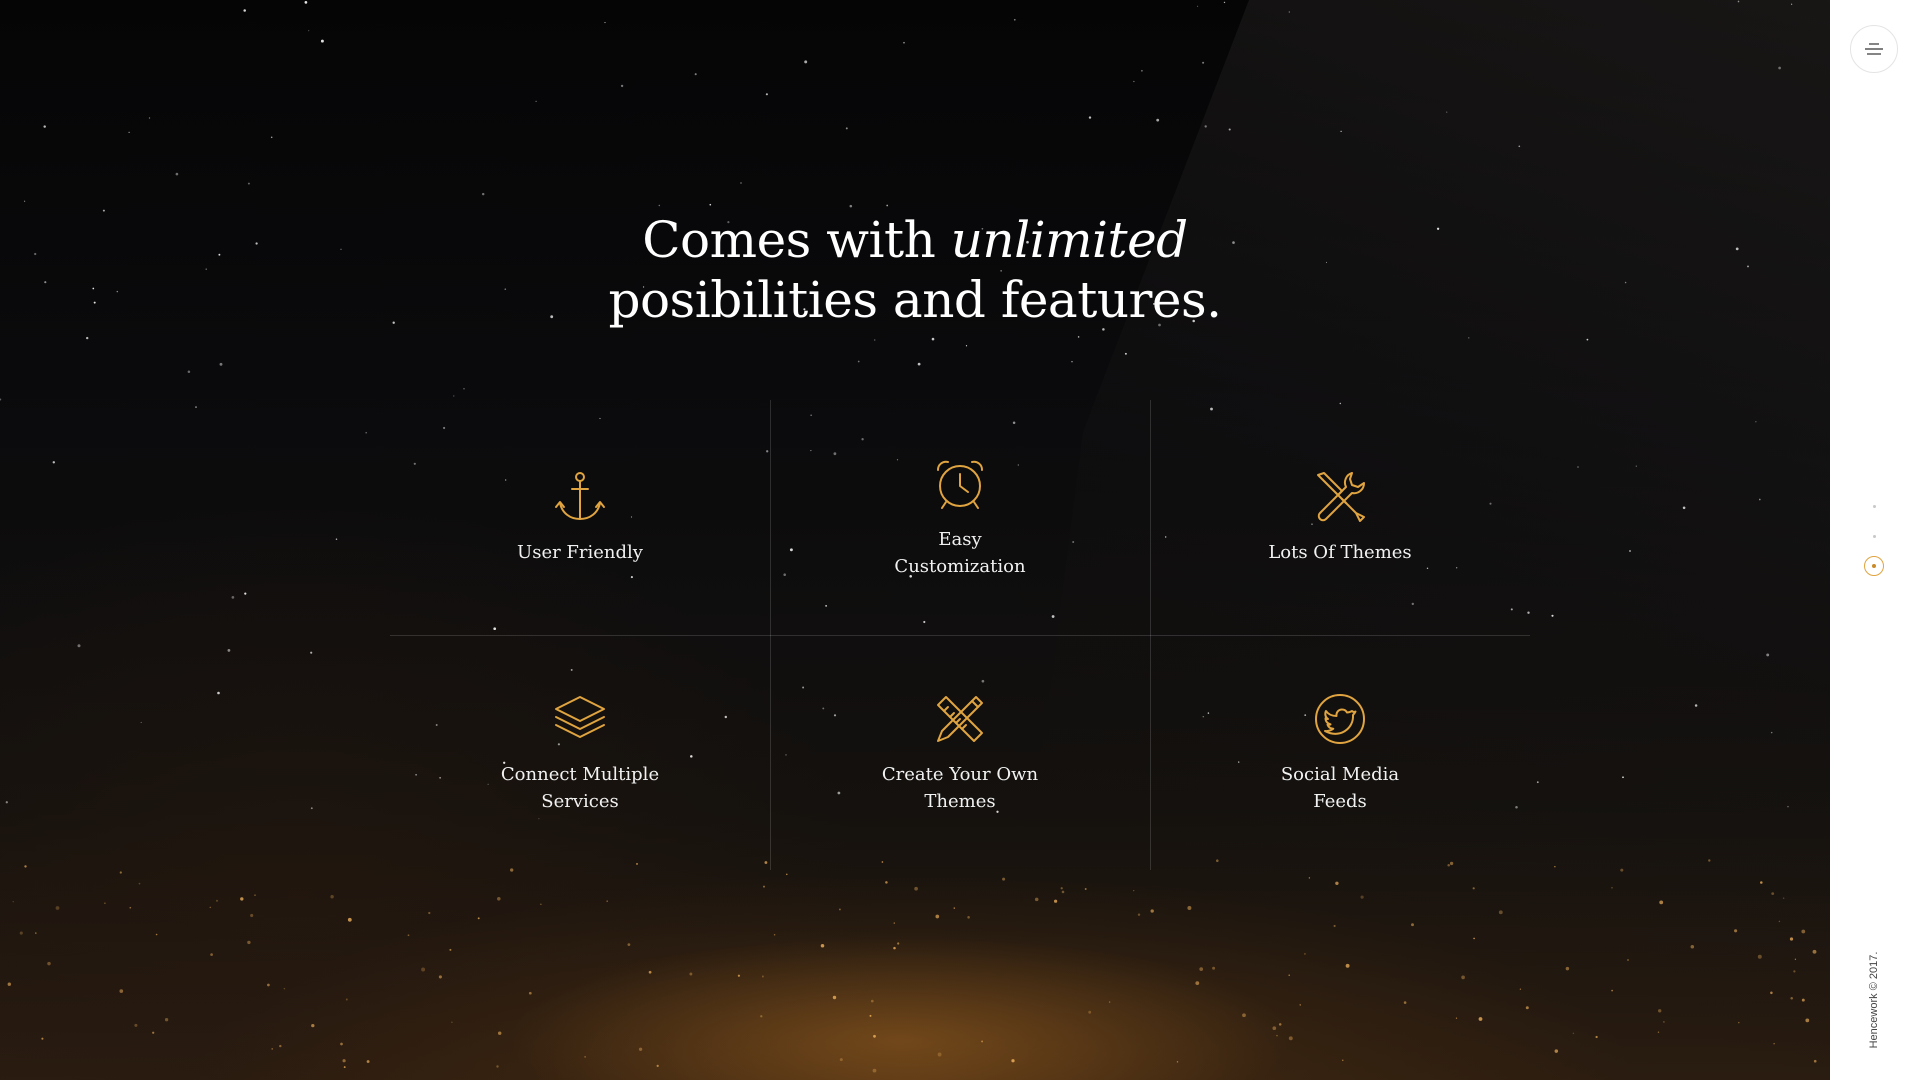 This screenshot has width=1920, height=1080. I want to click on section-nav-dot-active, so click(1874, 566).